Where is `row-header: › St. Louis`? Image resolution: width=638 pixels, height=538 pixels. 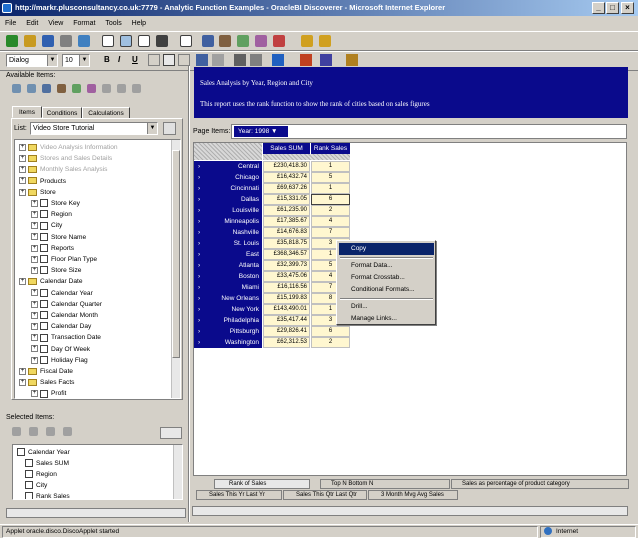
row-header: › St. Louis is located at coordinates (228, 243).